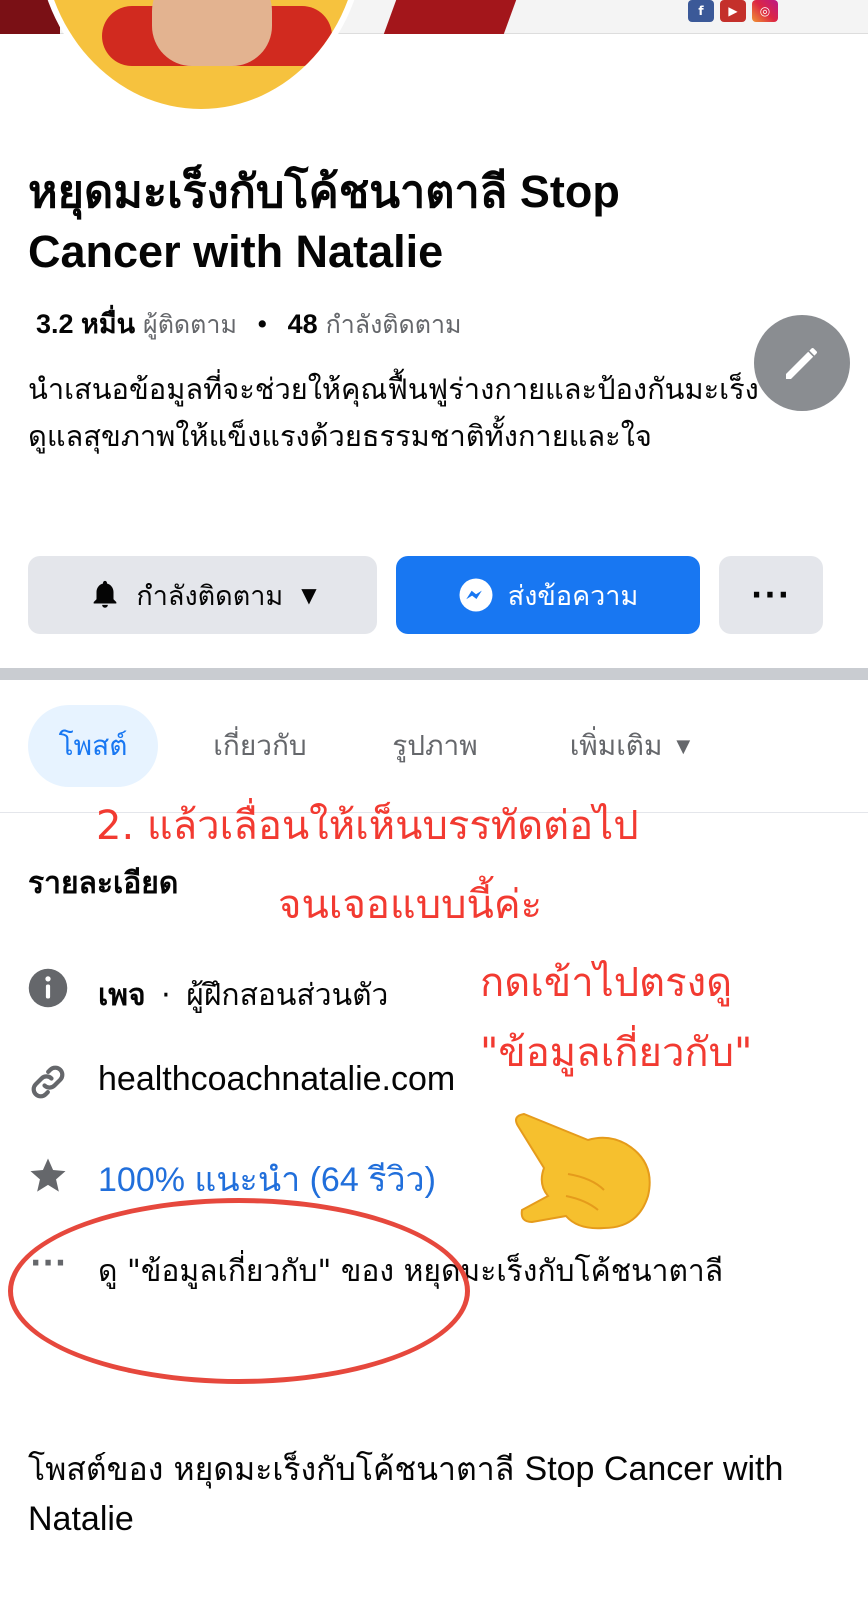 The height and width of the screenshot is (1604, 868). I want to click on annotation-circle, so click(239, 1291).